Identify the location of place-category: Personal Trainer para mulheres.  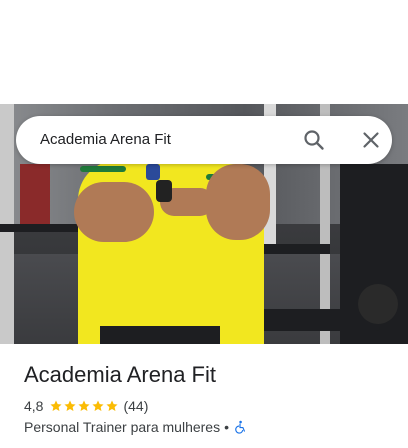
(122, 427).